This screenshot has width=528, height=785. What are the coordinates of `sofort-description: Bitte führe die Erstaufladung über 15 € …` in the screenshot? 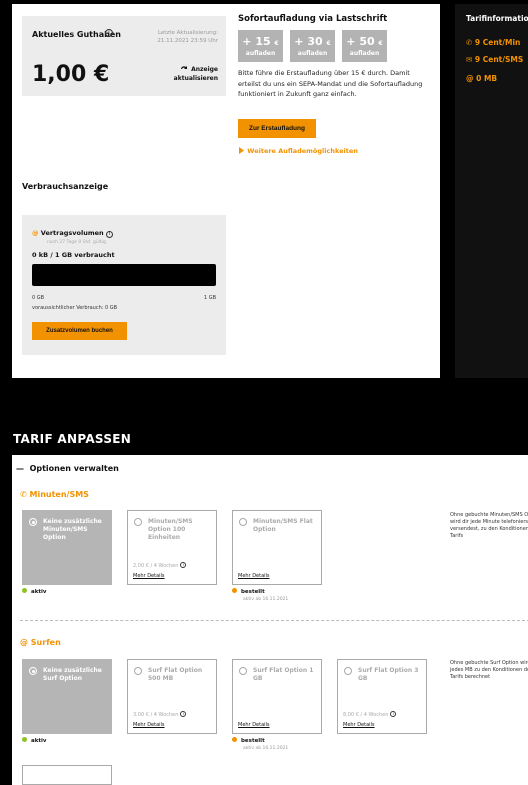 It's located at (330, 83).